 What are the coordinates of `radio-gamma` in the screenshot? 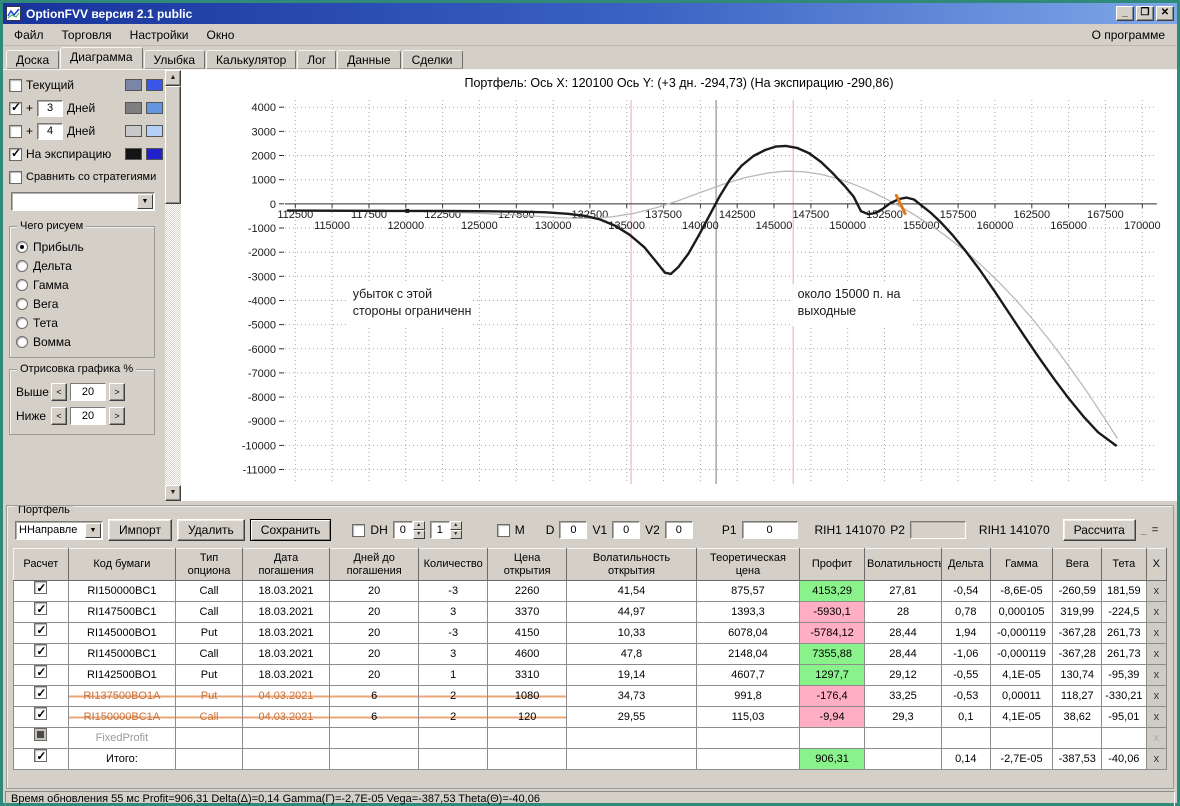 It's located at (22, 284).